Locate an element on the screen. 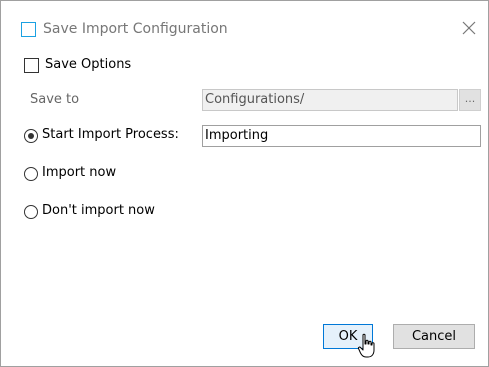 The image size is (489, 367). radio-dont-import-now is located at coordinates (31, 212).